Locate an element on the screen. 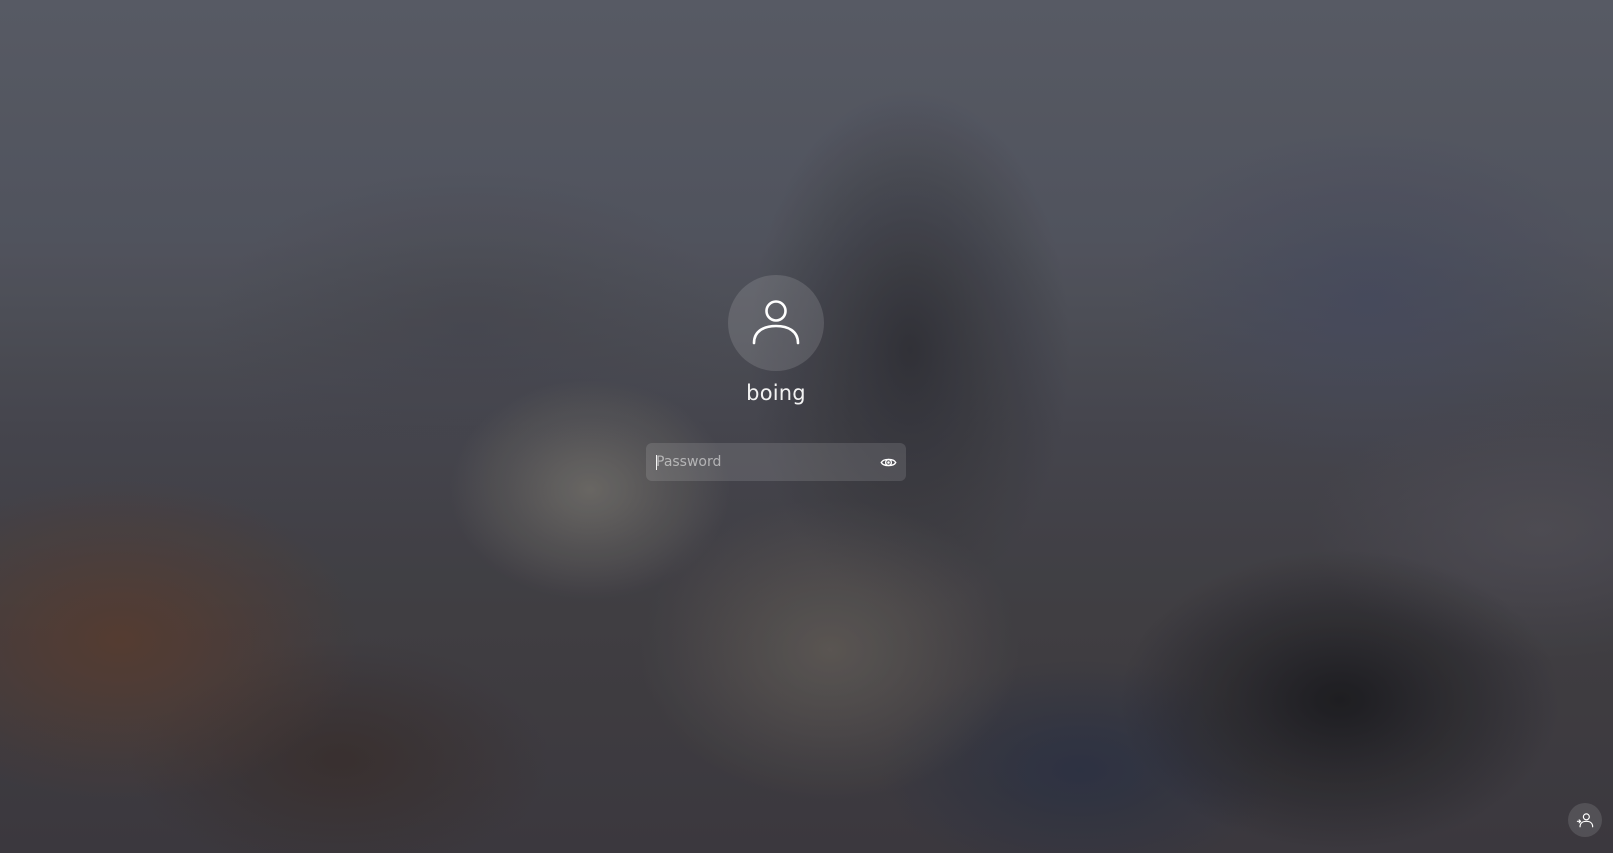 This screenshot has width=1613, height=853. username-label: boing is located at coordinates (776, 393).